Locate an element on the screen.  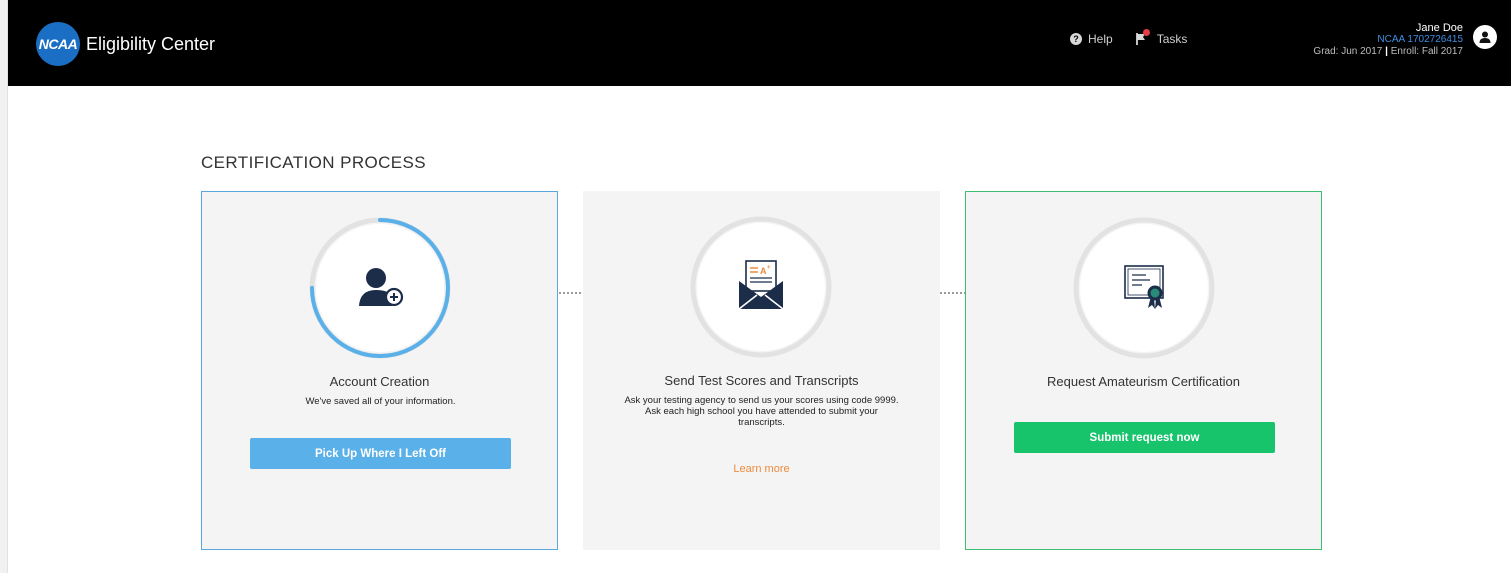
tasks-label: Tasks is located at coordinates (1172, 39).